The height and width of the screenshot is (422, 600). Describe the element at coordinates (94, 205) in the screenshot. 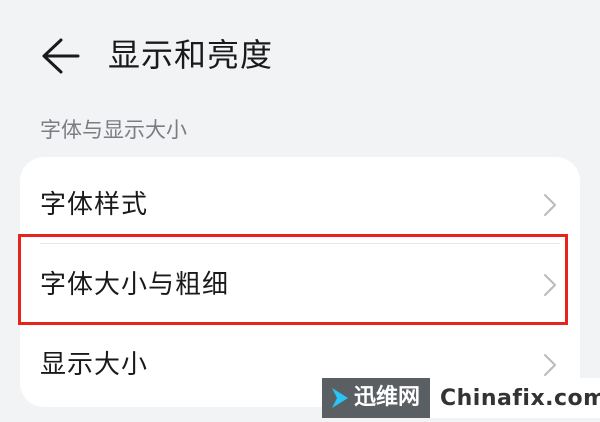

I see `settings-item-label: 字体样式` at that location.